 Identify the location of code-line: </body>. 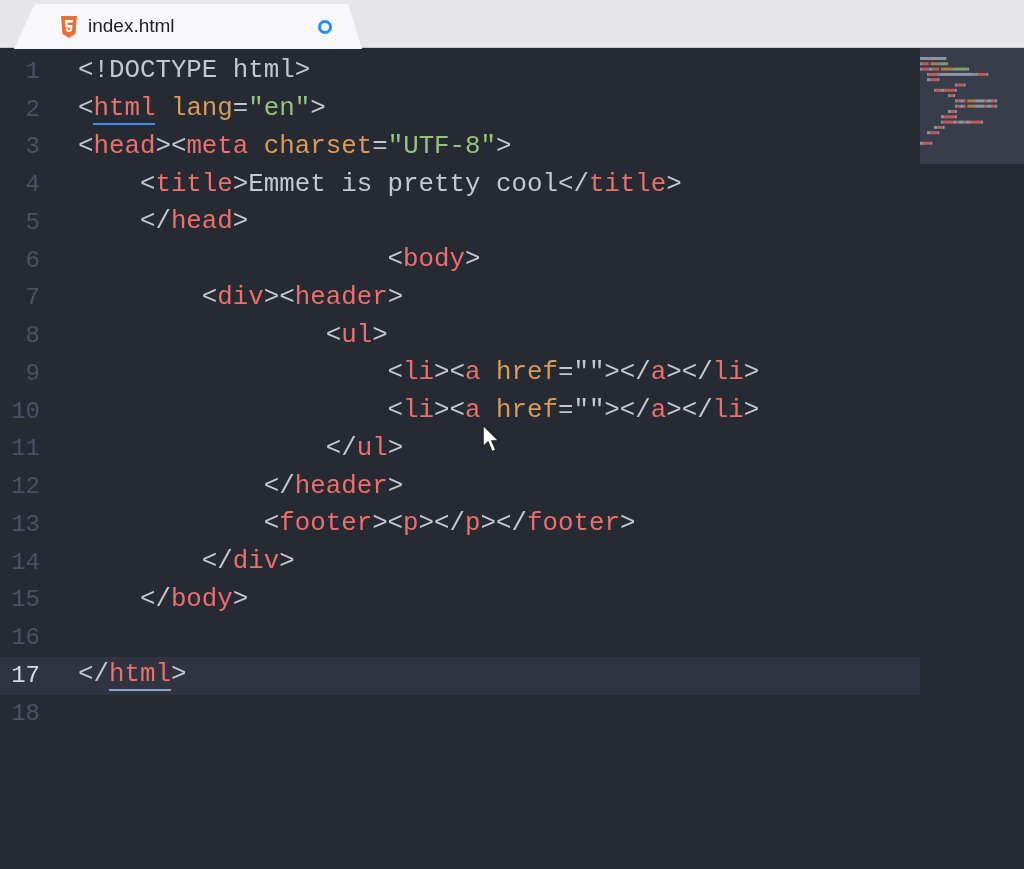
(193, 600).